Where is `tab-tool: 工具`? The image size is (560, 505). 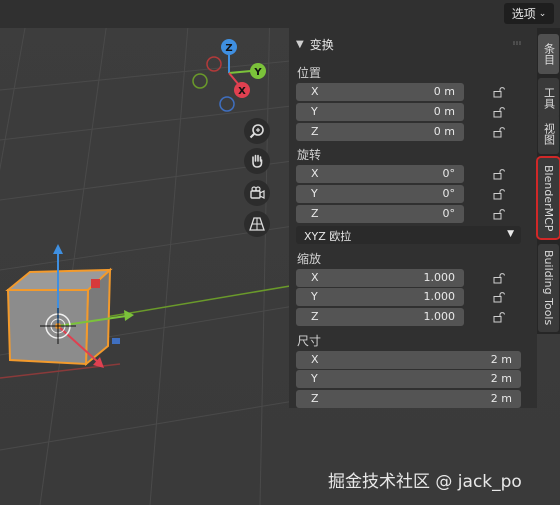 tab-tool: 工具 is located at coordinates (548, 98).